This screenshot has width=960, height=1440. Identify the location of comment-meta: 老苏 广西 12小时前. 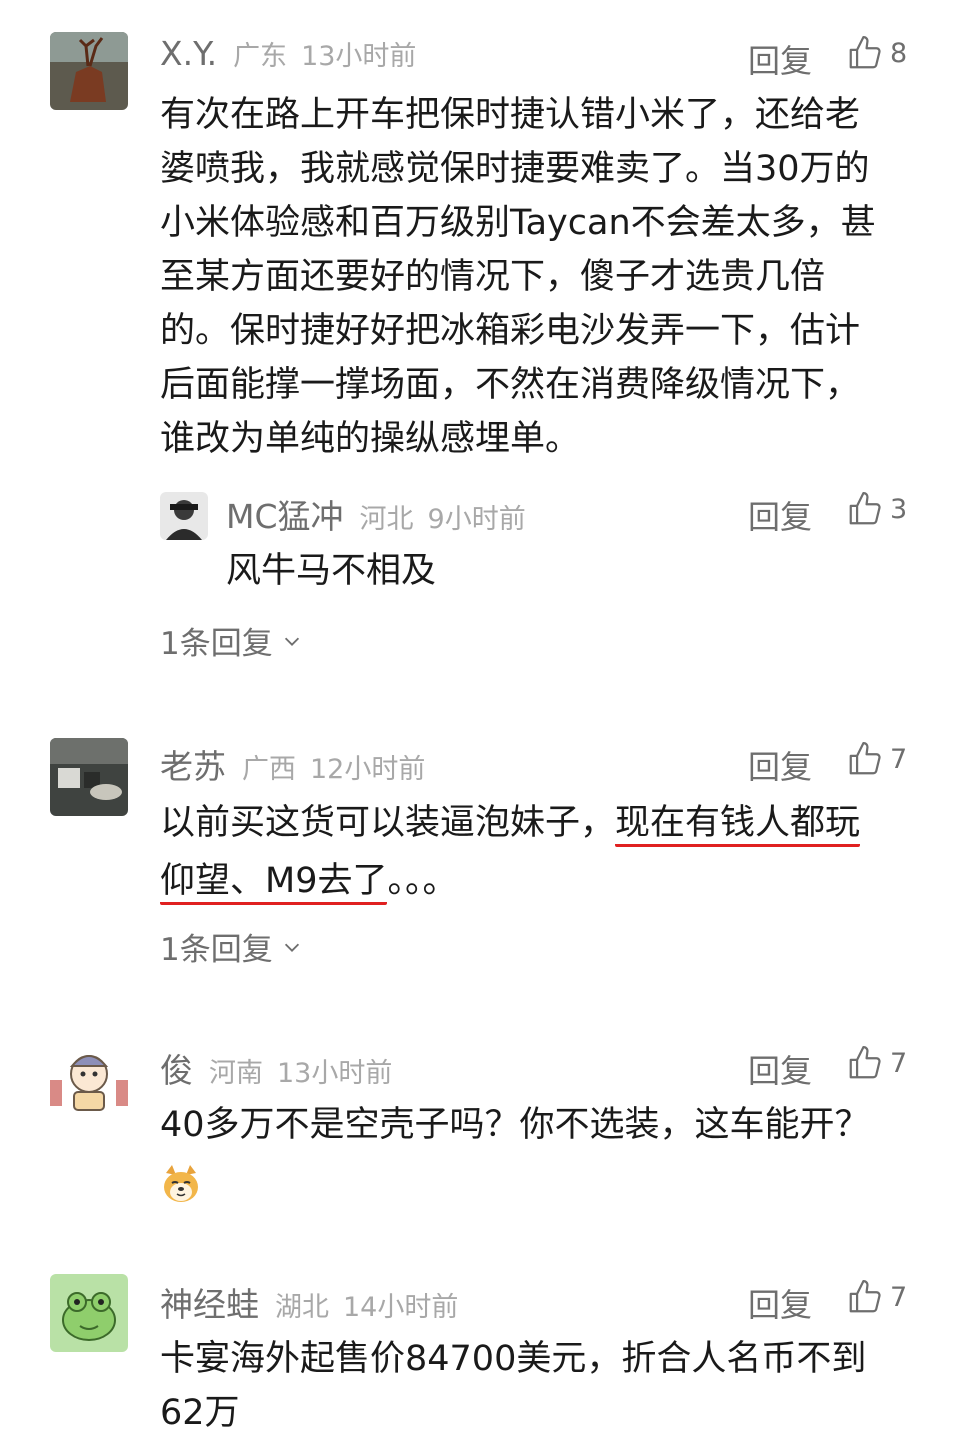
(292, 765).